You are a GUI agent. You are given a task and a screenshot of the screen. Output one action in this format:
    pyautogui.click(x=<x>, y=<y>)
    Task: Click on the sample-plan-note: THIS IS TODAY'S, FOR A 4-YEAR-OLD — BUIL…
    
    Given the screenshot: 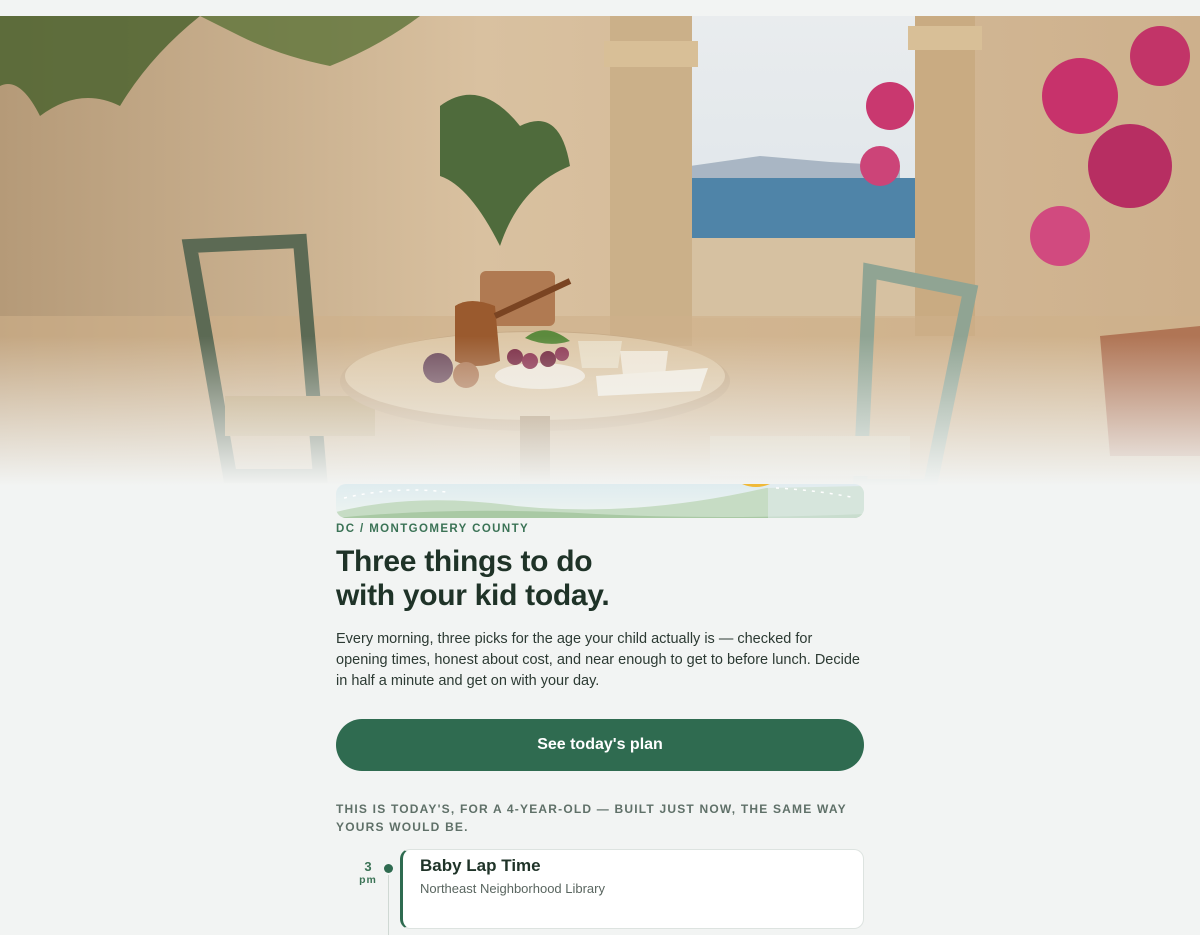 What is the action you would take?
    pyautogui.click(x=591, y=818)
    